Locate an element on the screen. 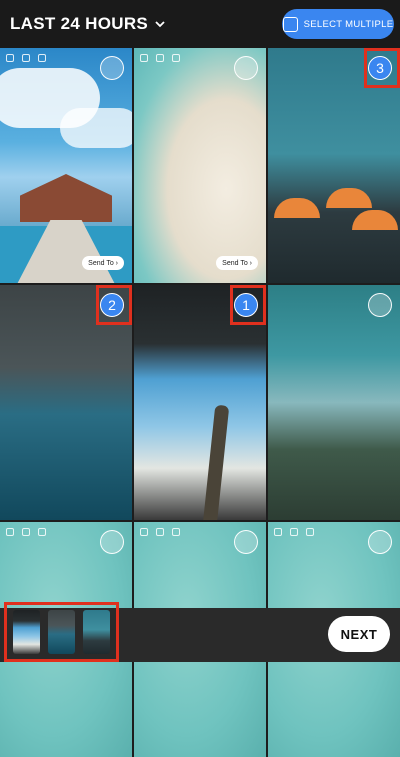 The image size is (400, 757). page-title: LAST 24 HOURS is located at coordinates (79, 23).